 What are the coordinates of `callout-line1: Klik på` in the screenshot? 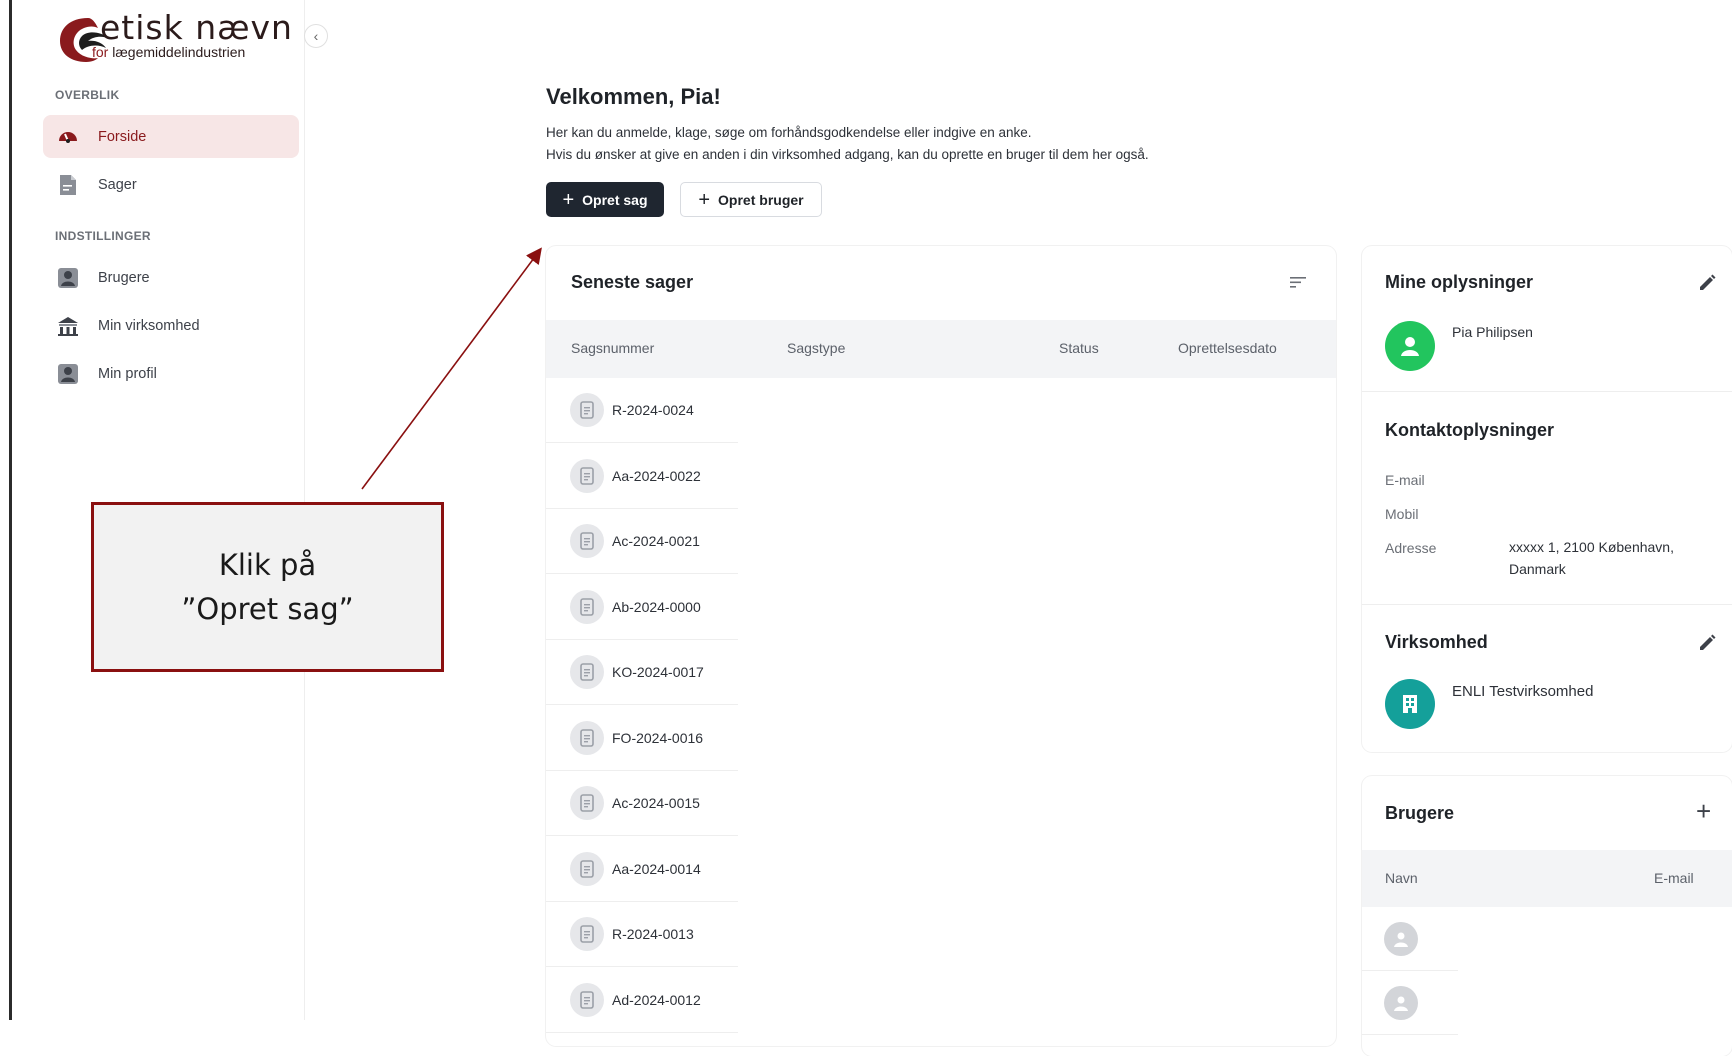 It's located at (267, 565).